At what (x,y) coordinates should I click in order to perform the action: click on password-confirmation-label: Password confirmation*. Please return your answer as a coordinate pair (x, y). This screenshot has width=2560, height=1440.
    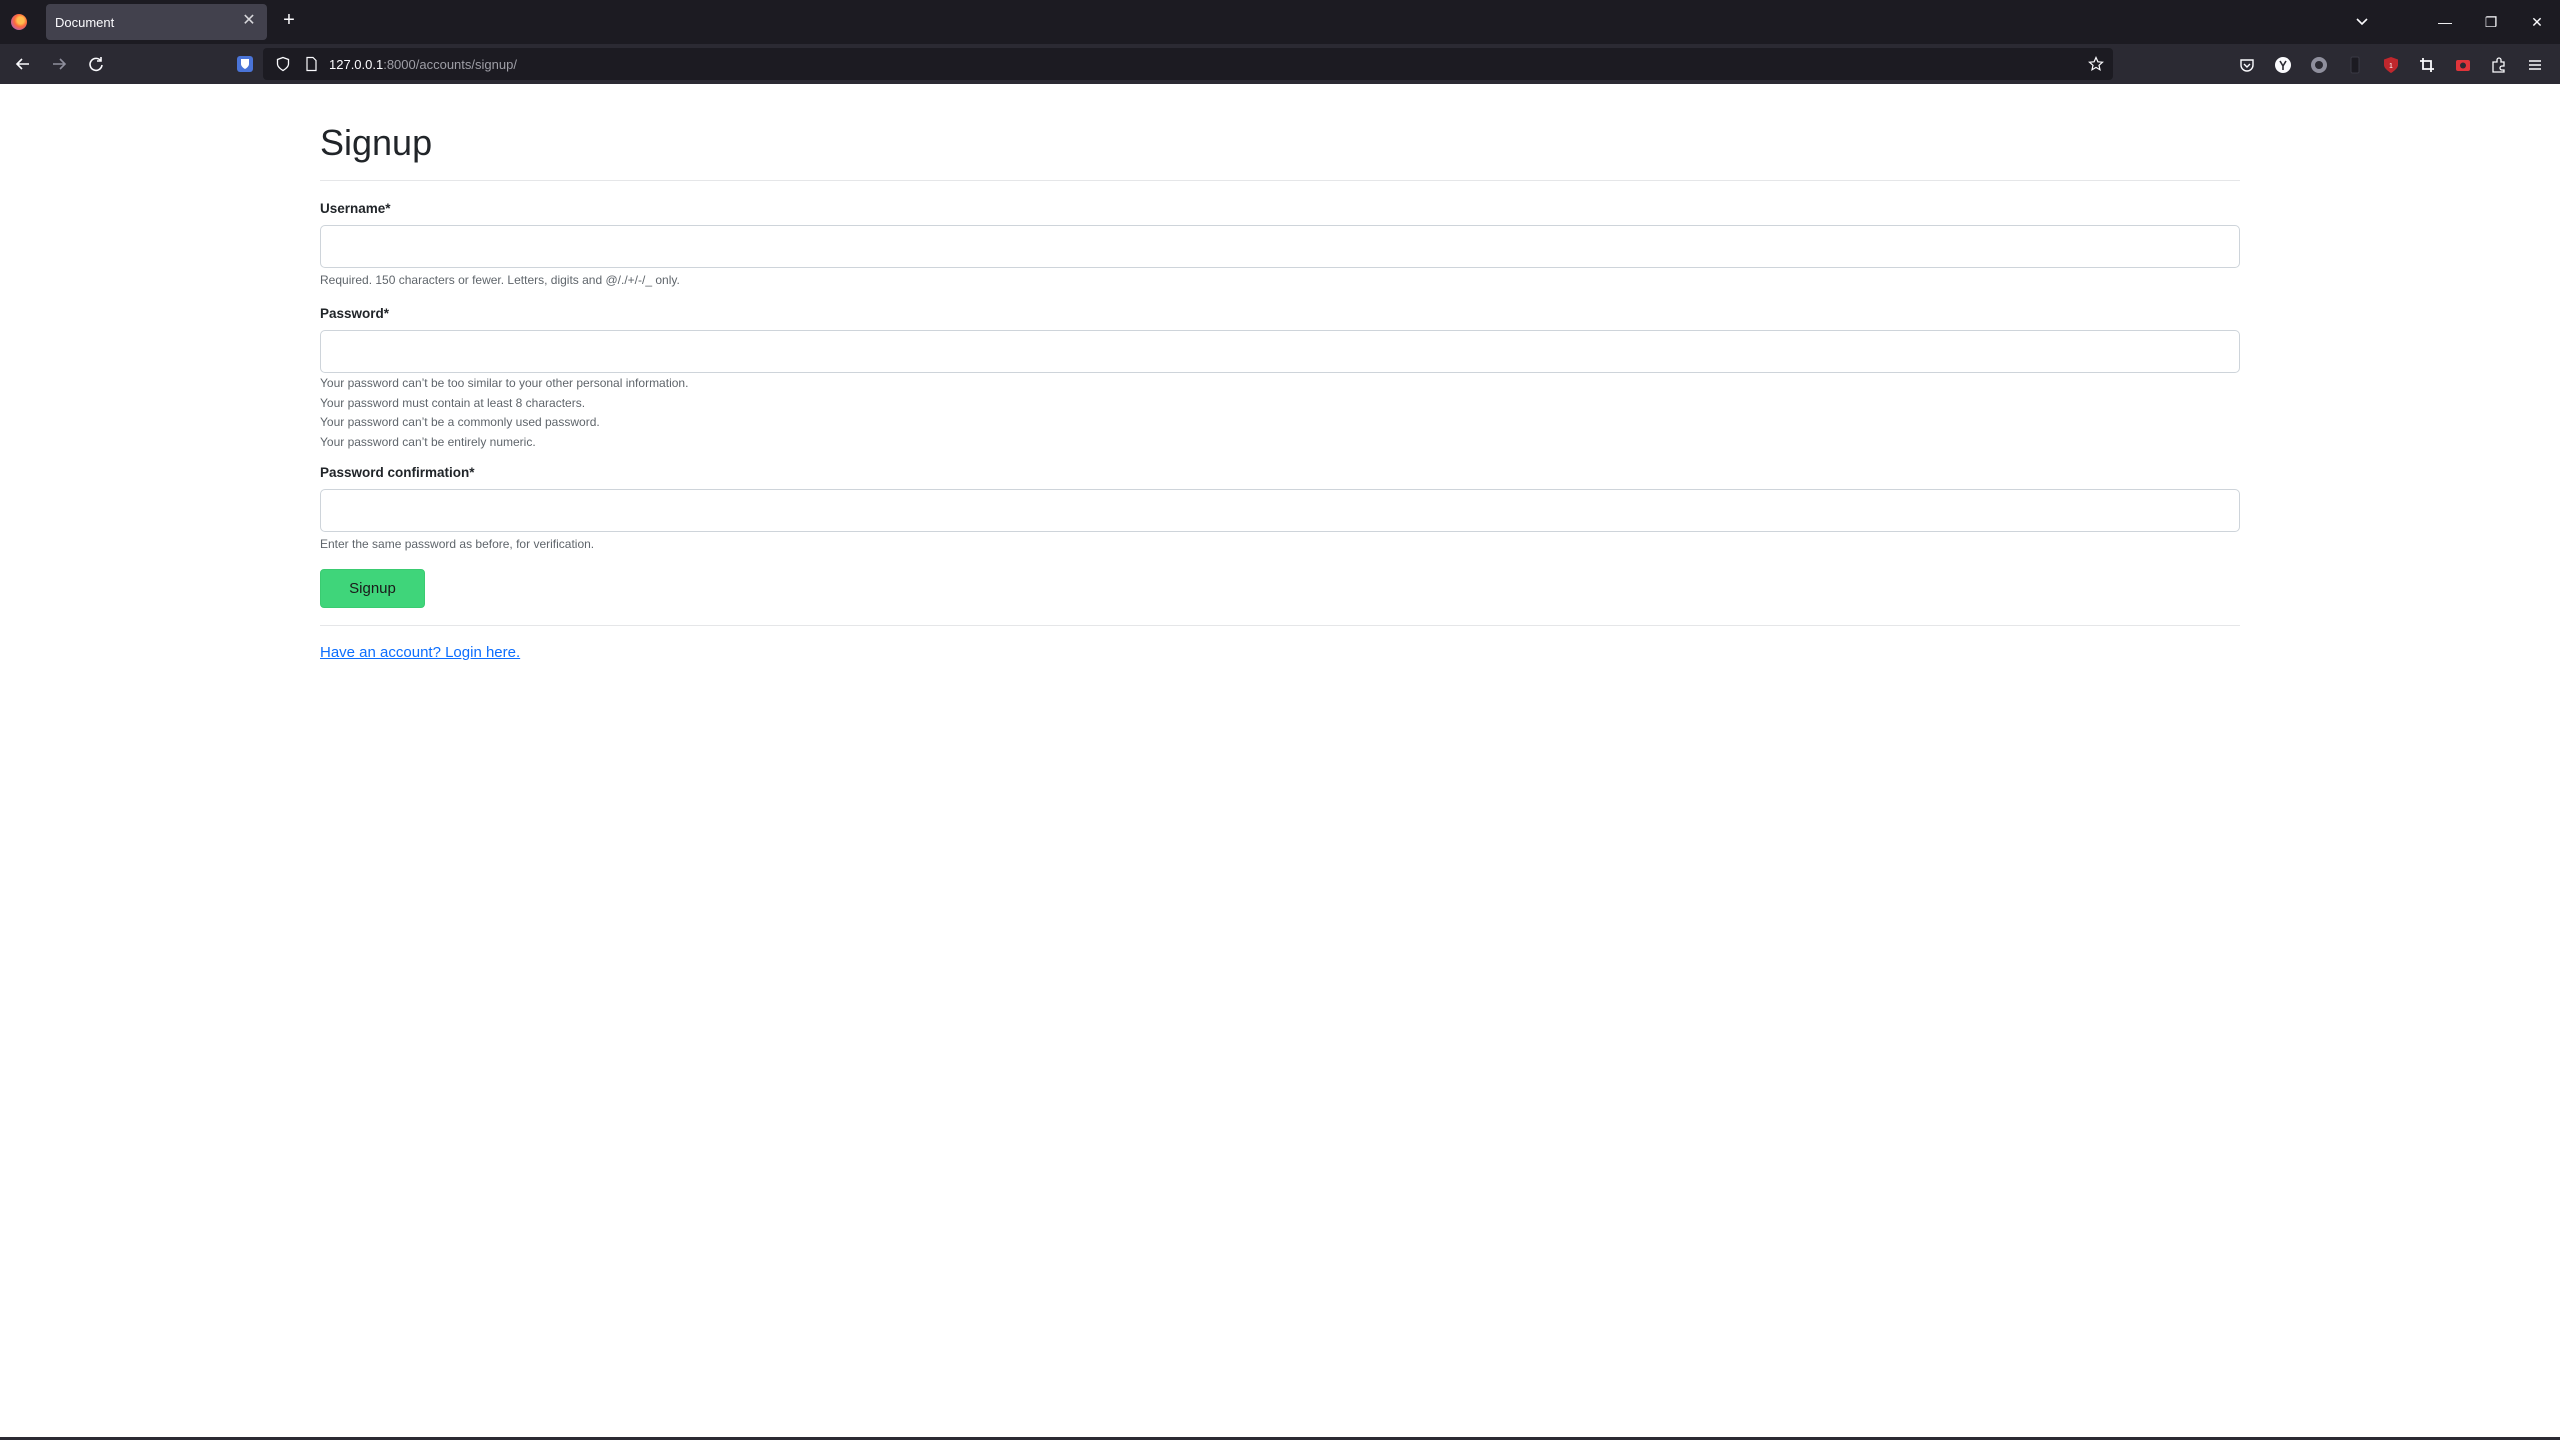
    Looking at the image, I should click on (397, 472).